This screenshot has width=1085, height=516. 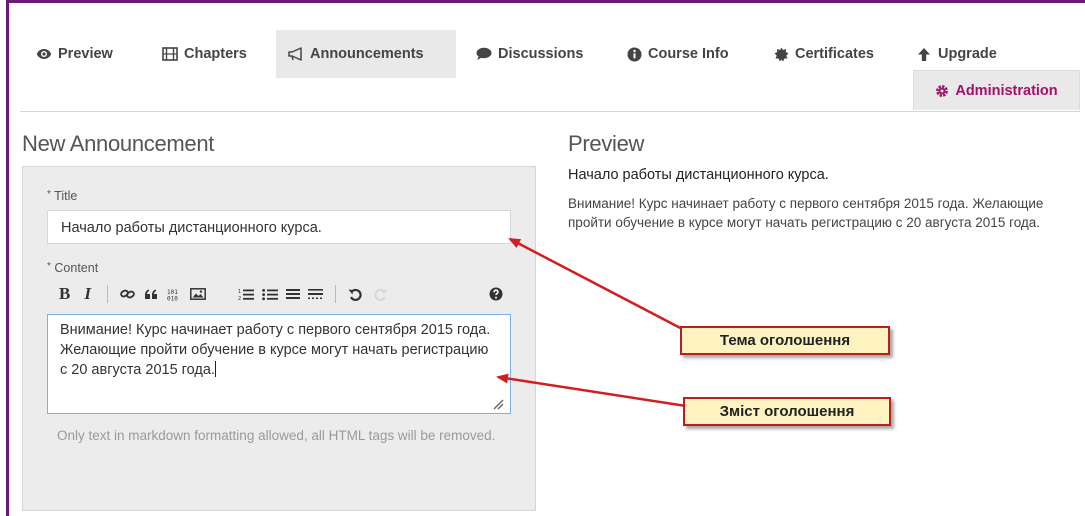 What do you see at coordinates (151, 294) in the screenshot?
I see `quote-icon` at bounding box center [151, 294].